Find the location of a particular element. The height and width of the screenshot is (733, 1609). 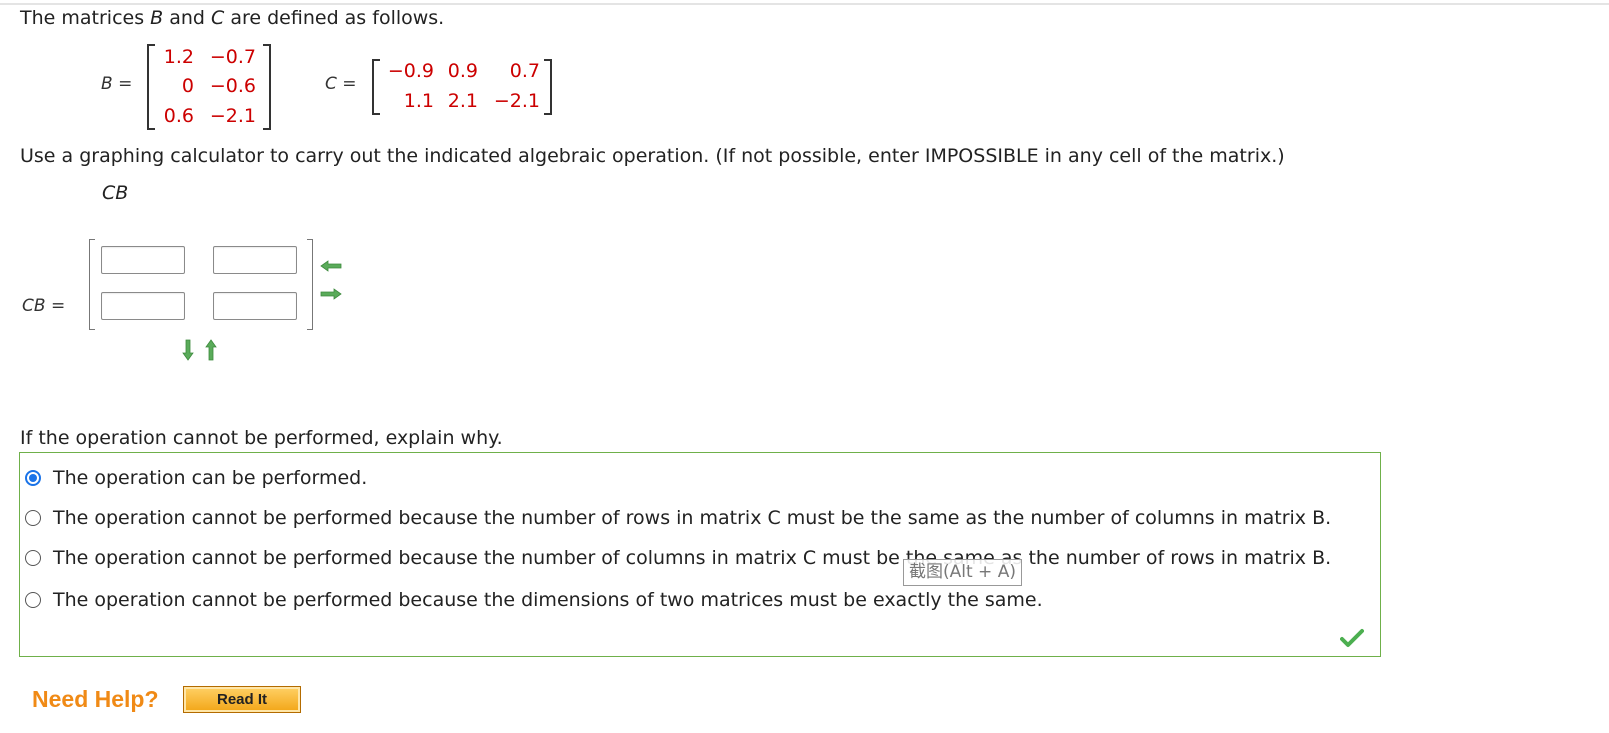

answer-right-bracket is located at coordinates (310, 284).